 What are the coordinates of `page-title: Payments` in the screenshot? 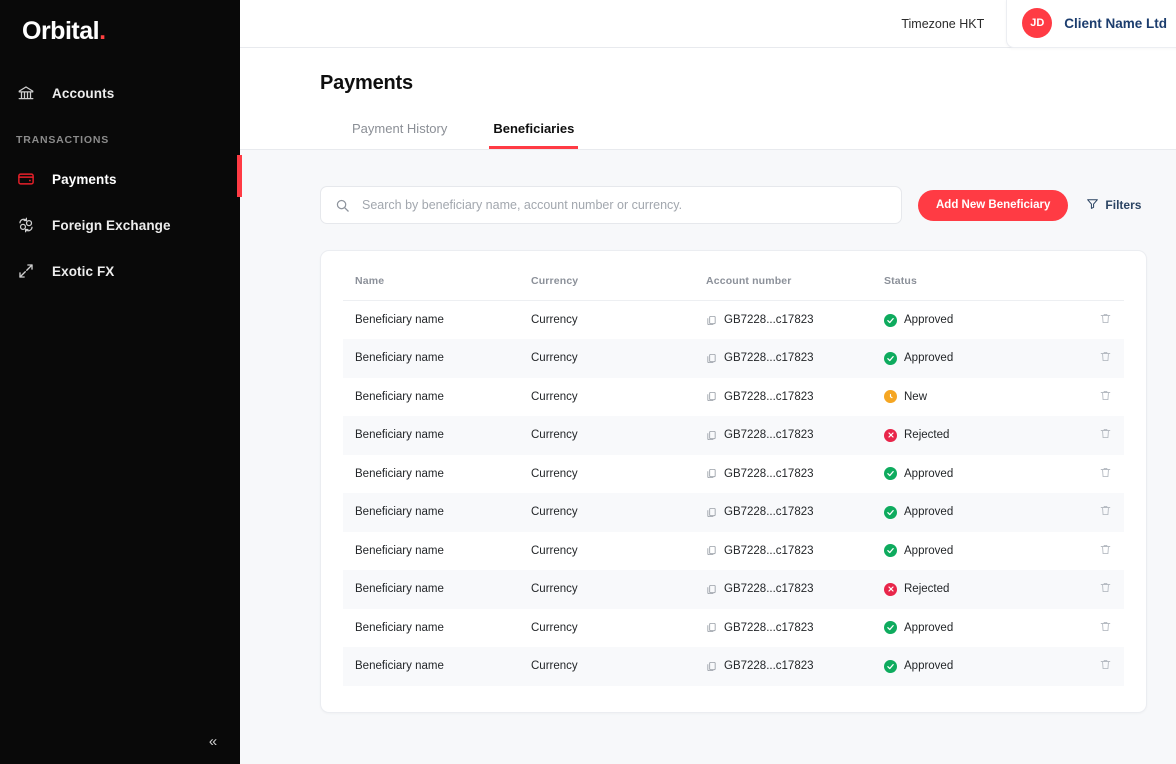 It's located at (366, 83).